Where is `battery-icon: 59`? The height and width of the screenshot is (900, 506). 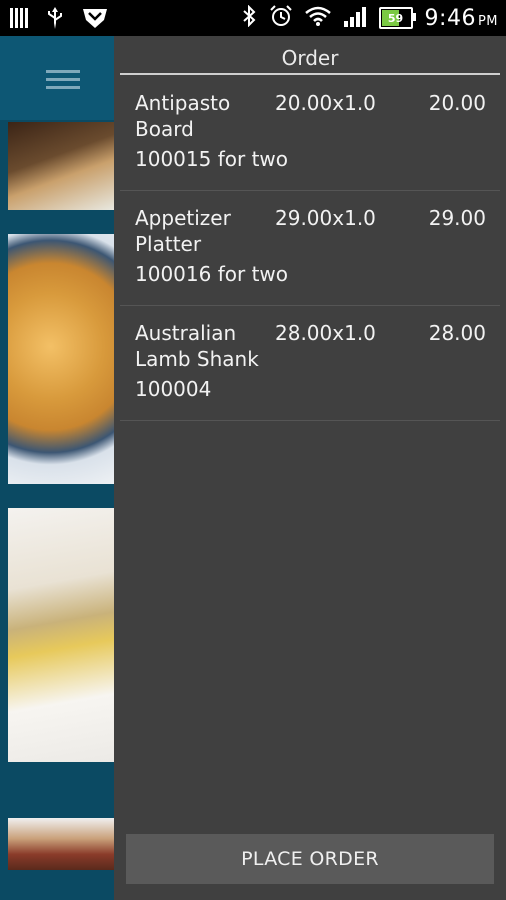 battery-icon: 59 is located at coordinates (397, 18).